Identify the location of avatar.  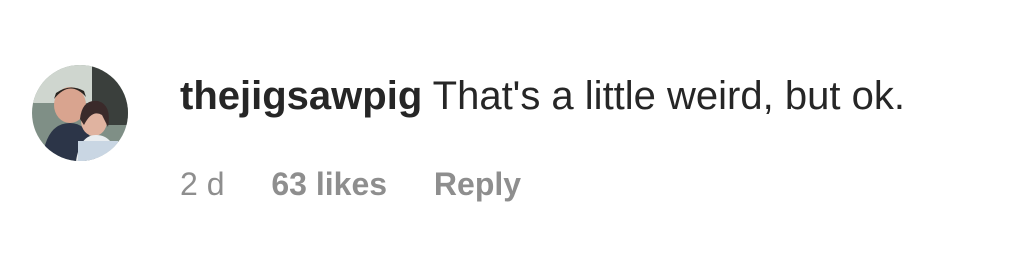
(80, 113).